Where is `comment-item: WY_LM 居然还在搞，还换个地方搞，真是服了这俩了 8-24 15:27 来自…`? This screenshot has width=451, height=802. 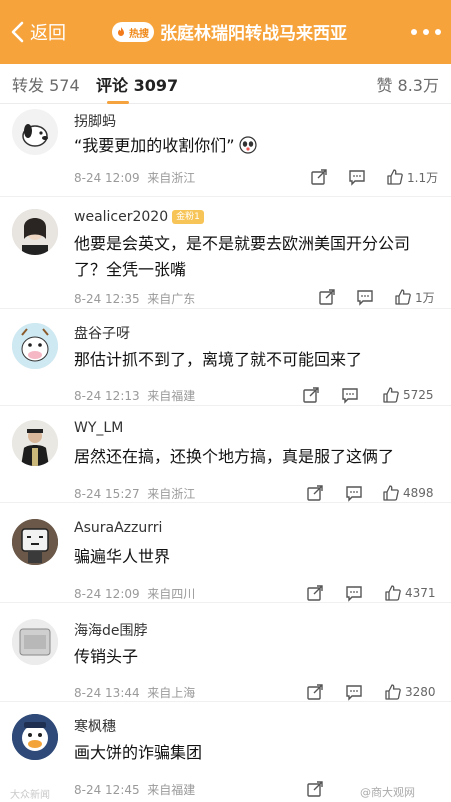 comment-item: WY_LM 居然还在搞，还换个地方搞，真是服了这俩了 8-24 15:27 来自… is located at coordinates (225, 454).